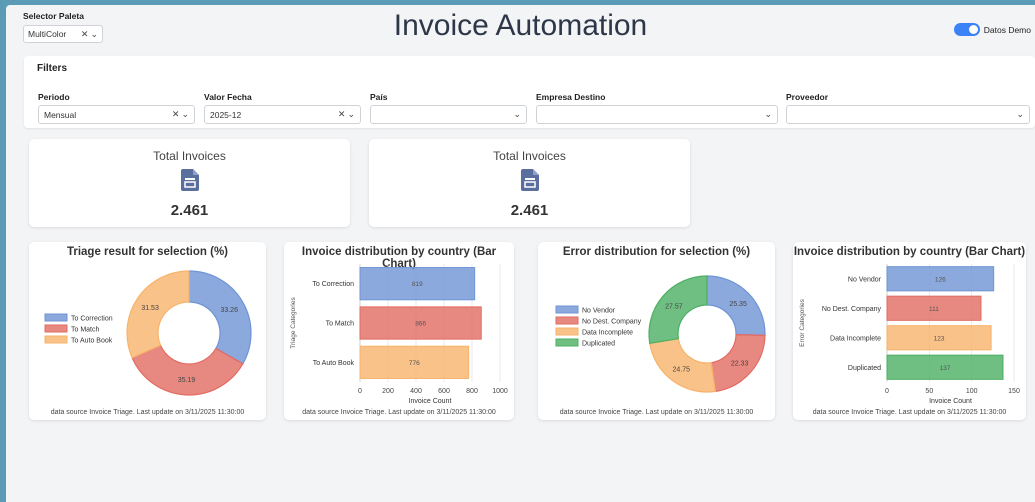 This screenshot has height=502, width=1035. What do you see at coordinates (939, 338) in the screenshot?
I see `data-label: 123` at bounding box center [939, 338].